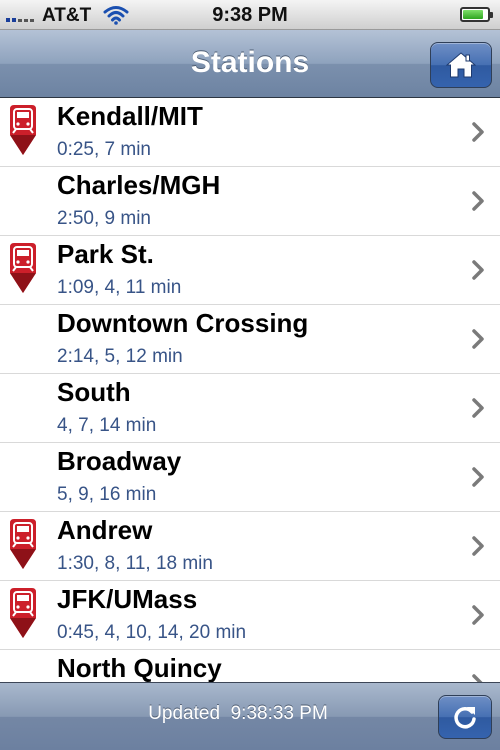 This screenshot has width=500, height=750. I want to click on station-row: Downtown Crossing 2:14, 5, 12 min, so click(250, 339).